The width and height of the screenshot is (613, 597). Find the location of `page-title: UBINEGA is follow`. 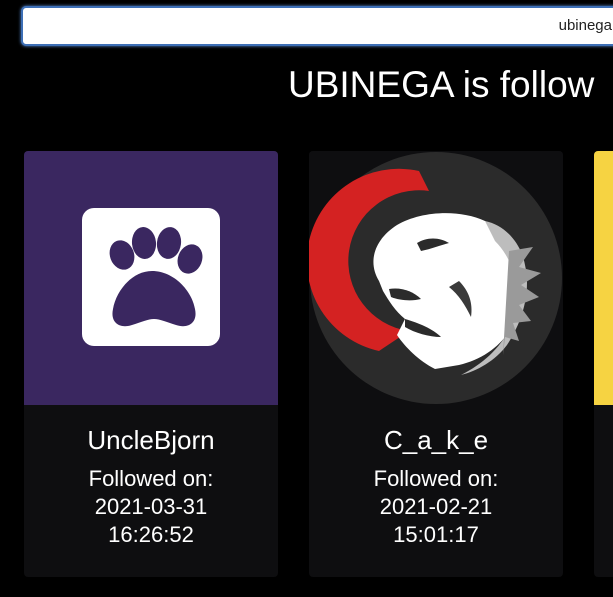

page-title: UBINEGA is follow is located at coordinates (441, 84).